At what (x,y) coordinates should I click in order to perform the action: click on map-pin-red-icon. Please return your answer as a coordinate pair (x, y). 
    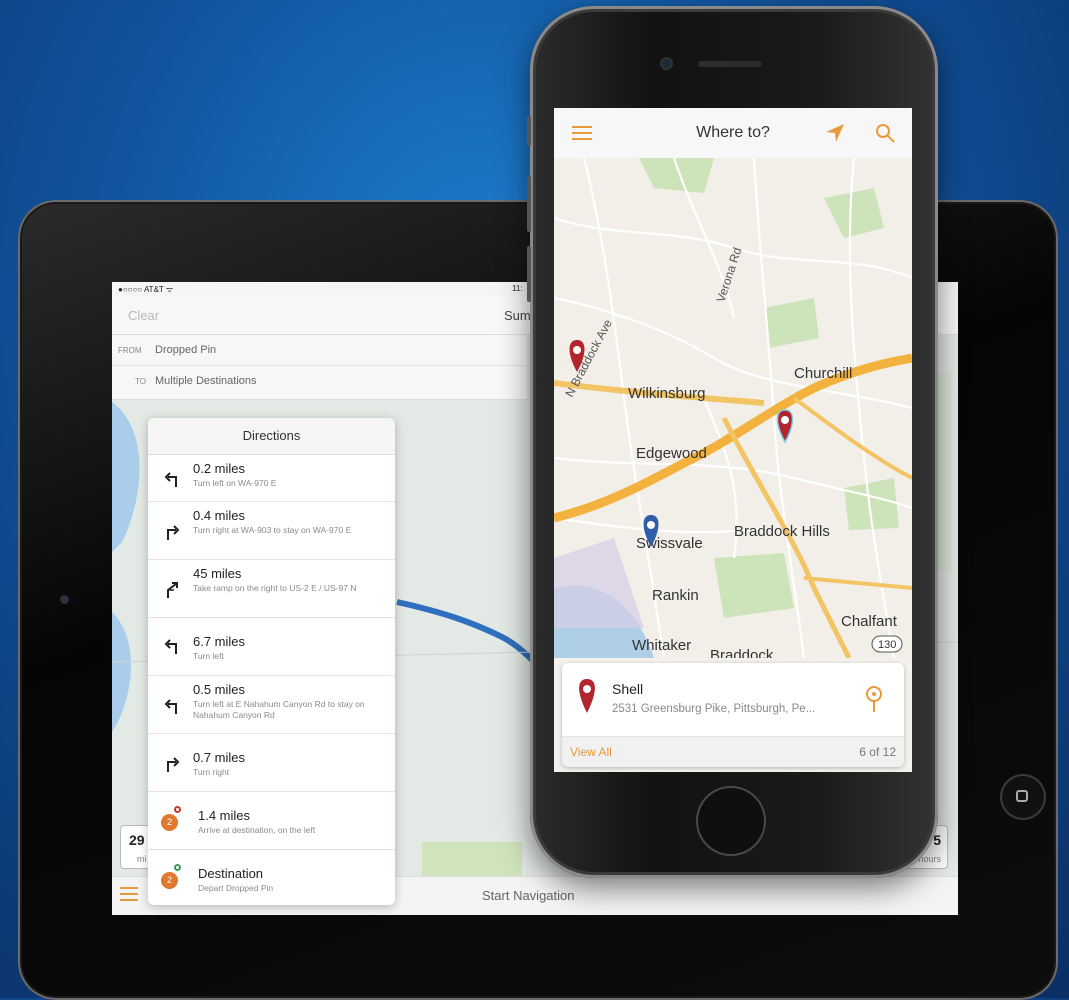
    Looking at the image, I should click on (587, 696).